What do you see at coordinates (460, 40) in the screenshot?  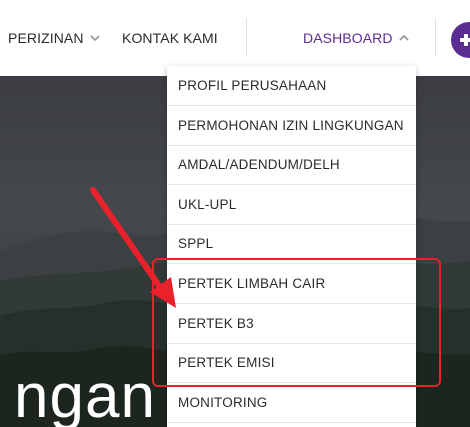 I see `add-button` at bounding box center [460, 40].